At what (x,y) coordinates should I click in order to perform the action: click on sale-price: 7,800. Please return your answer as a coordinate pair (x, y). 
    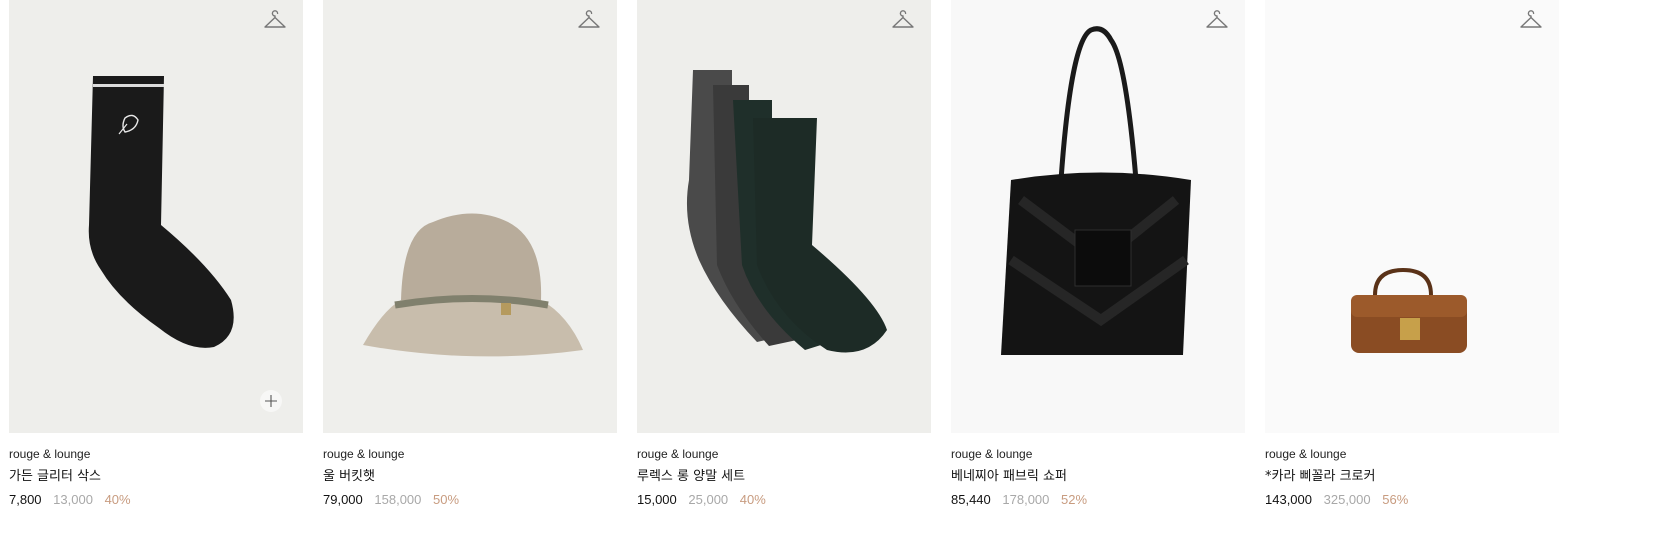
    Looking at the image, I should click on (25, 499).